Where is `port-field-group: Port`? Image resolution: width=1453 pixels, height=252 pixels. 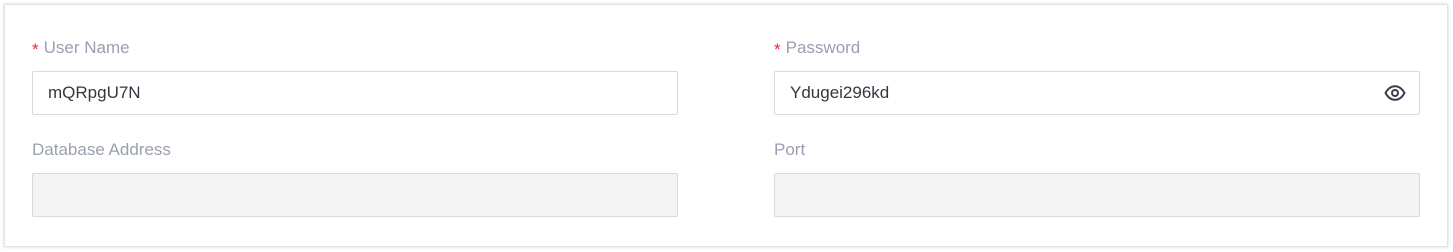
port-field-group: Port is located at coordinates (1097, 178).